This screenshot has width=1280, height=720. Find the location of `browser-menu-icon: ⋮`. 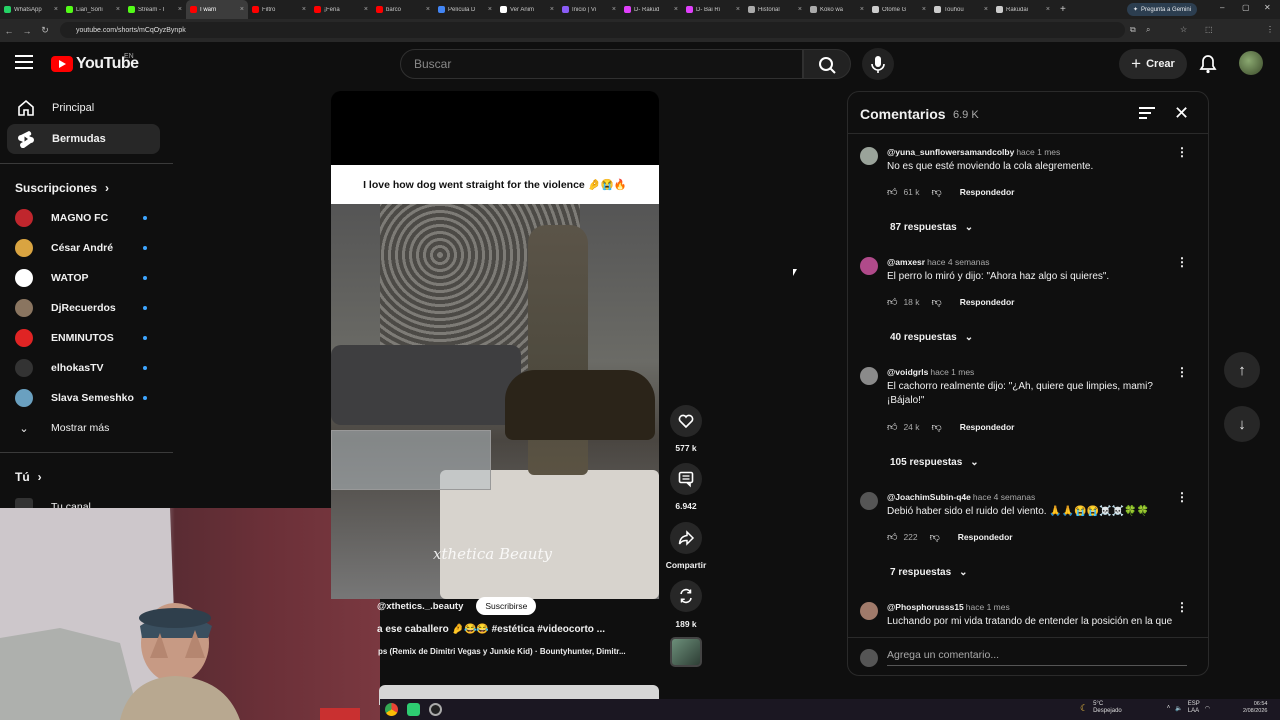

browser-menu-icon: ⋮ is located at coordinates (1270, 29).